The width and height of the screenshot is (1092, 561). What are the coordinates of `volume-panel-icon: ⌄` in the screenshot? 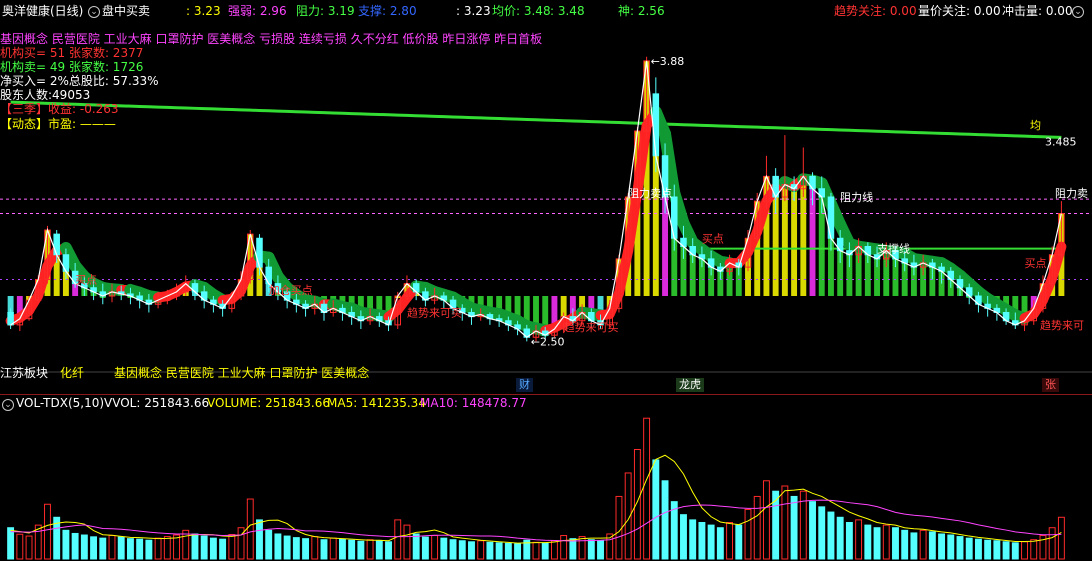 It's located at (8, 403).